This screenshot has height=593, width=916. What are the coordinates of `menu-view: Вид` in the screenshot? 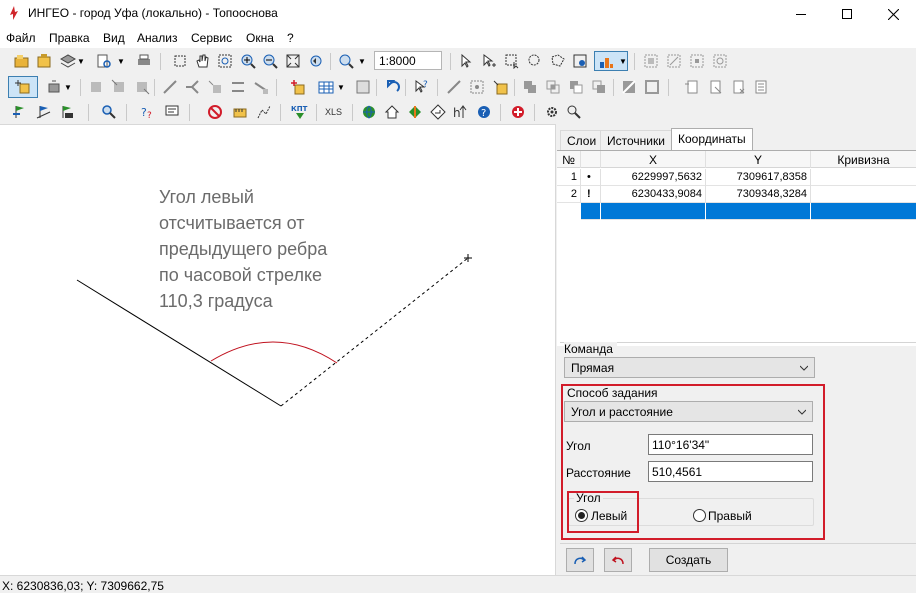 It's located at (114, 38).